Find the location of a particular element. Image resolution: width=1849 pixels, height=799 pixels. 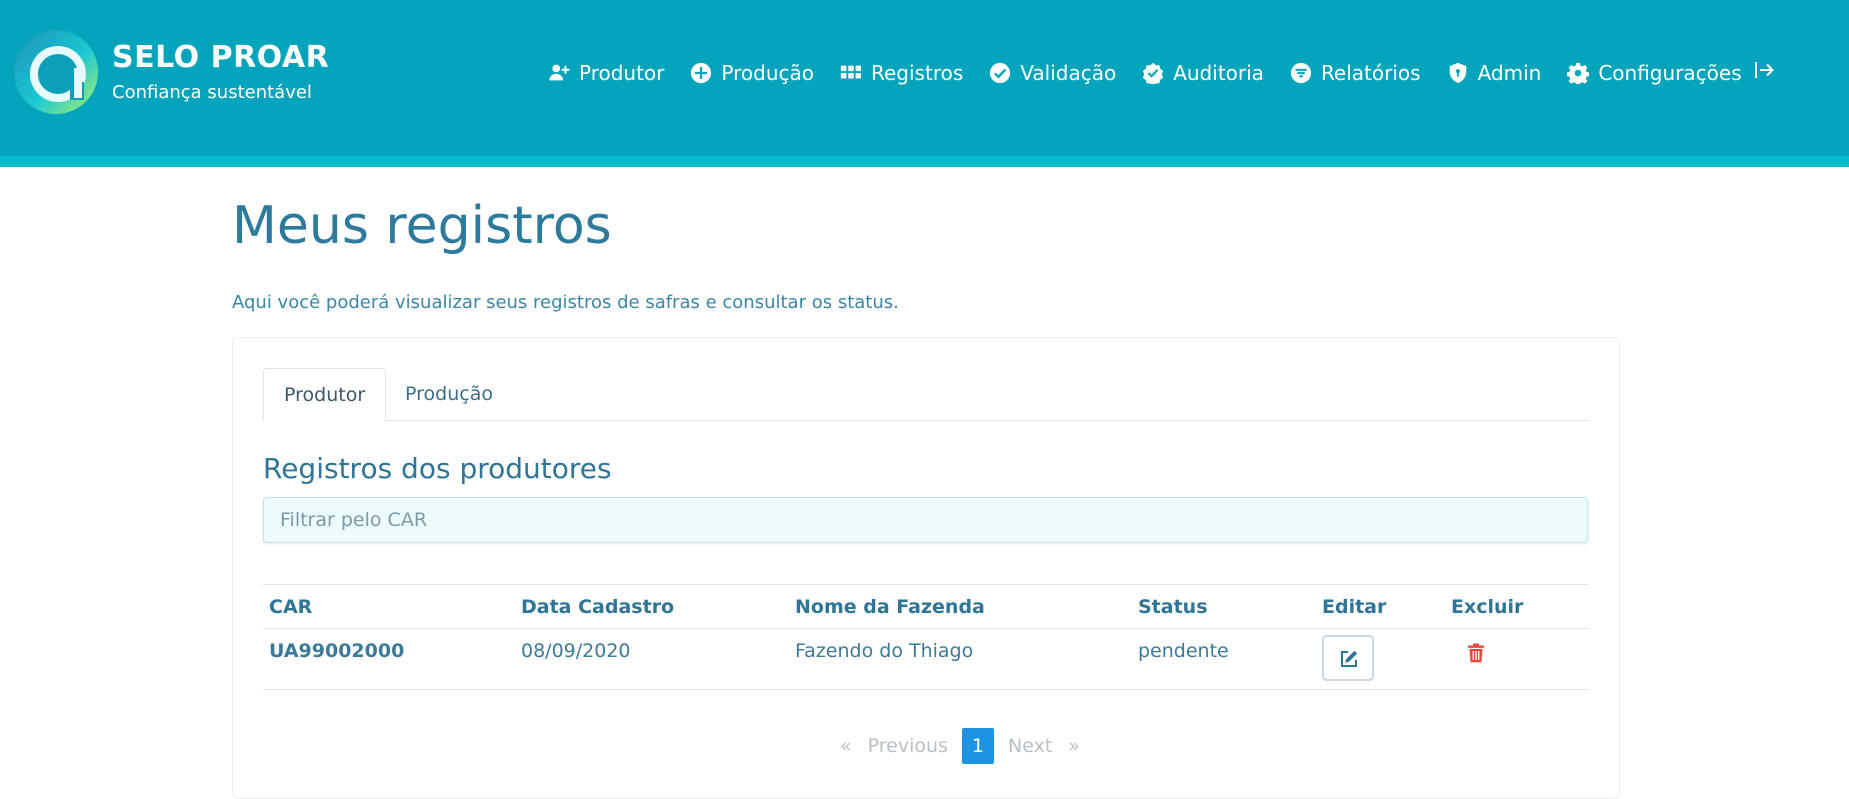

edit-icon is located at coordinates (1349, 658).